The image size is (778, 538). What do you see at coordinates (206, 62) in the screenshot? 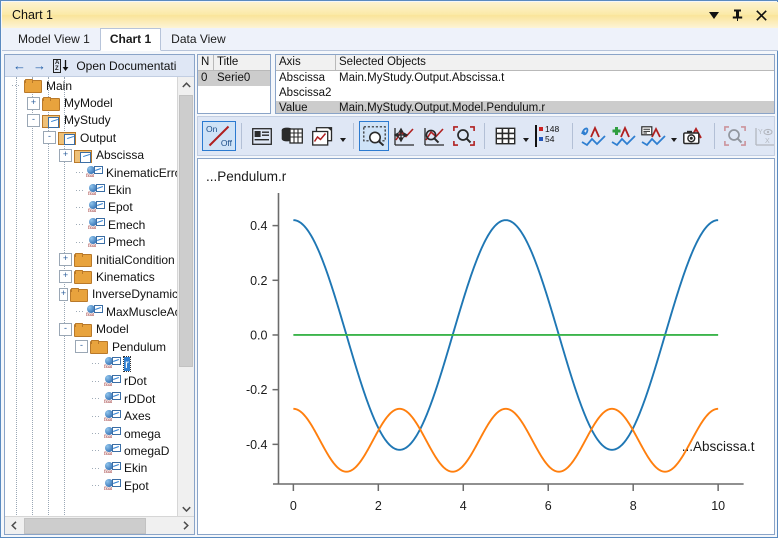
I see `series-col-n: N` at bounding box center [206, 62].